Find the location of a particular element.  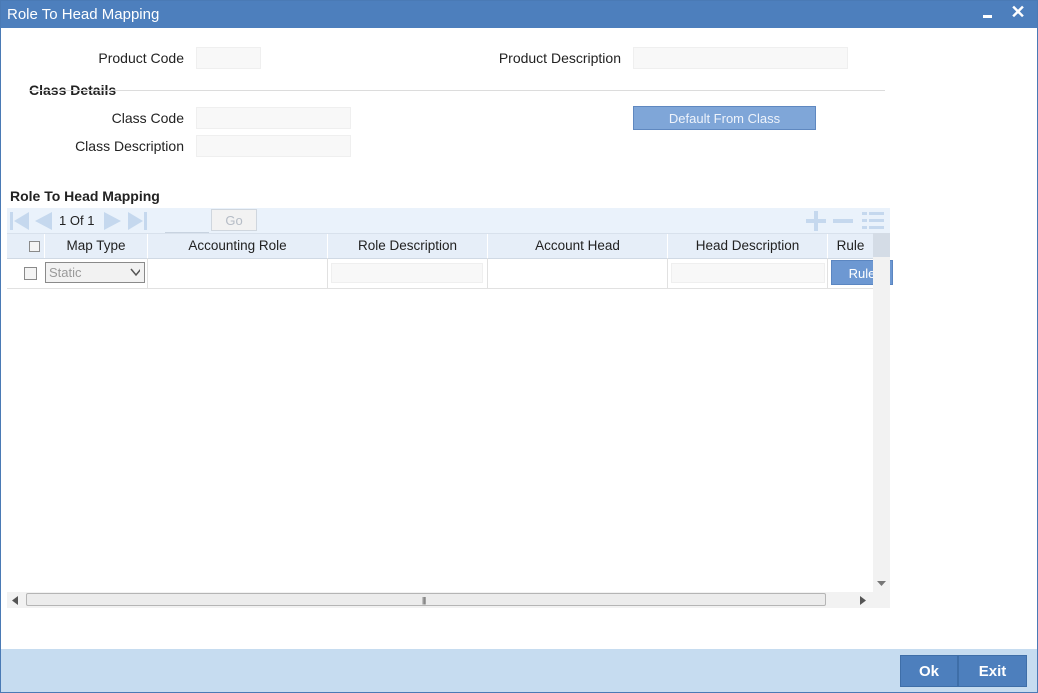

section-divider is located at coordinates (457, 90).